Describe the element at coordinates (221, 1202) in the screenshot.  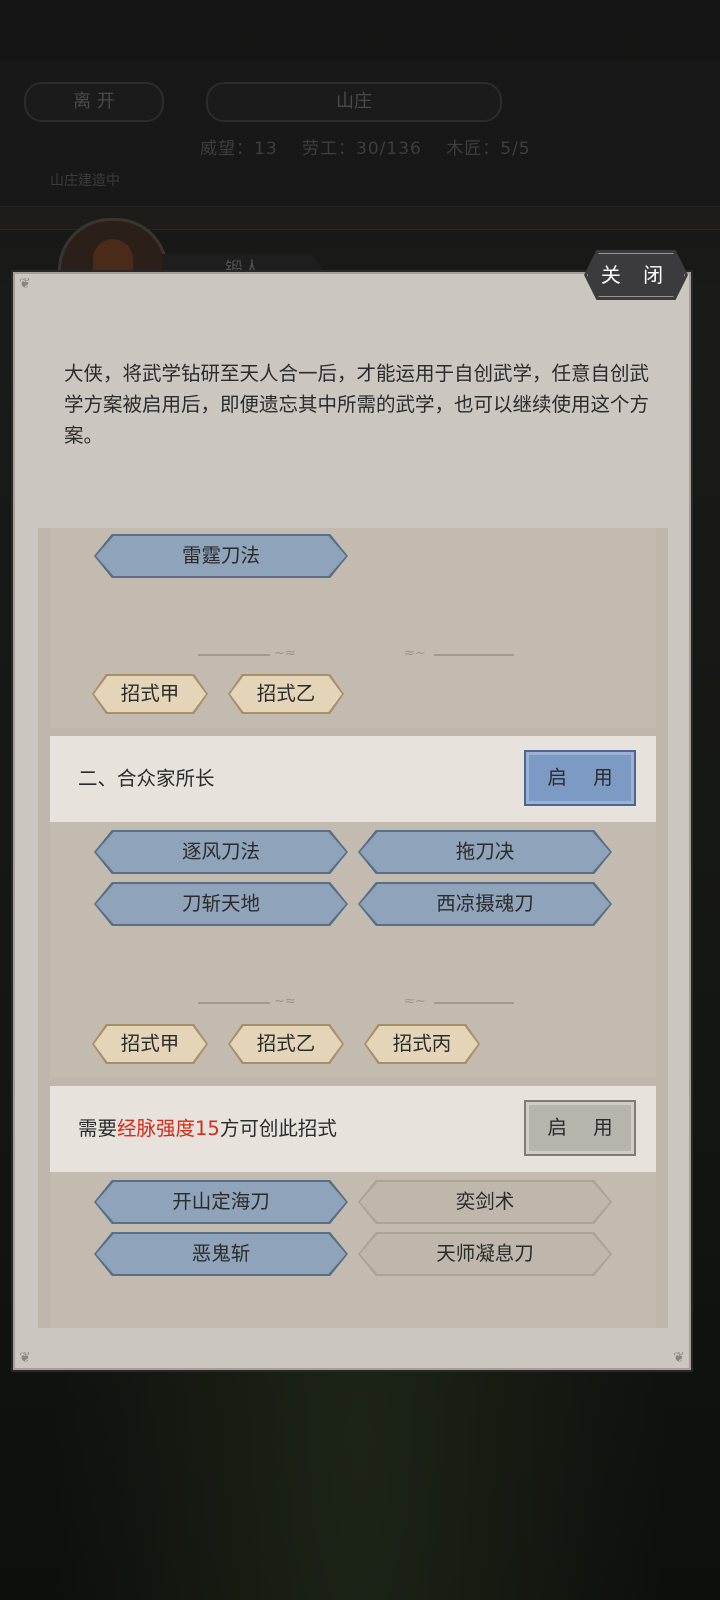
I see `skill-chip: 开山定海刀` at that location.